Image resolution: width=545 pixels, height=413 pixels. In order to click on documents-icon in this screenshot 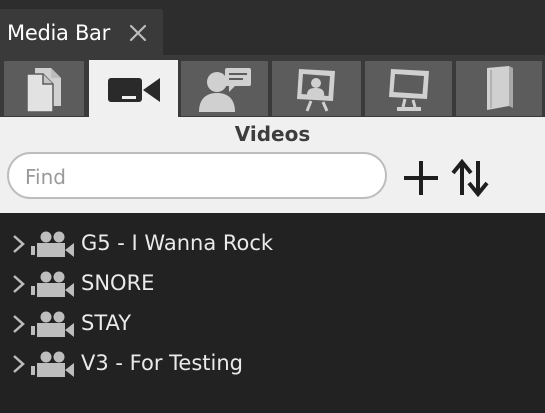, I will do `click(43, 90)`.